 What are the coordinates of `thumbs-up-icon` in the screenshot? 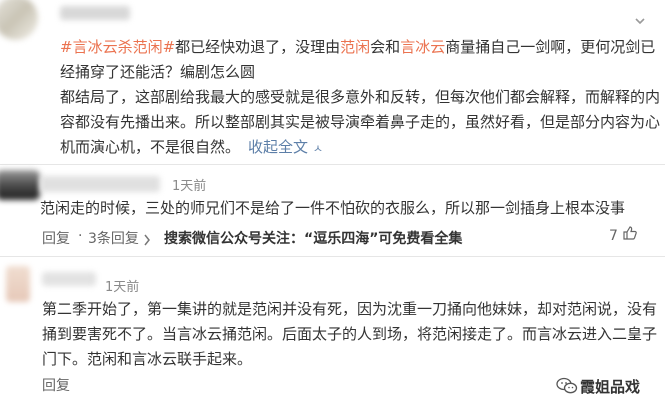 It's located at (630, 235).